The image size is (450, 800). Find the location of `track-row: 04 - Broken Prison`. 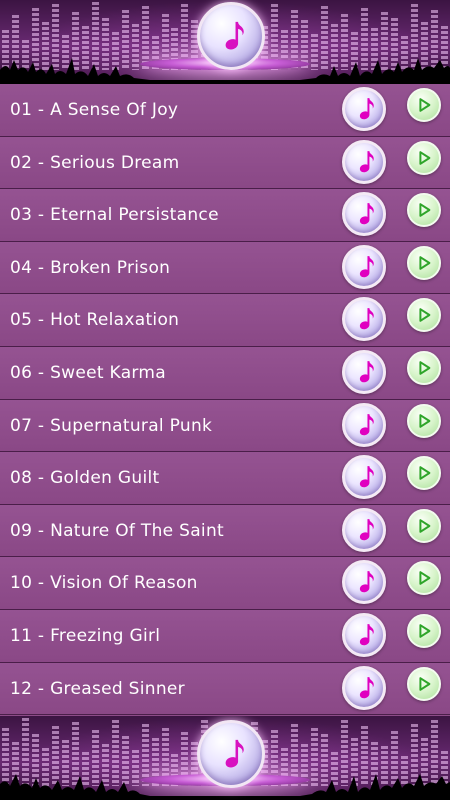

track-row: 04 - Broken Prison is located at coordinates (225, 268).